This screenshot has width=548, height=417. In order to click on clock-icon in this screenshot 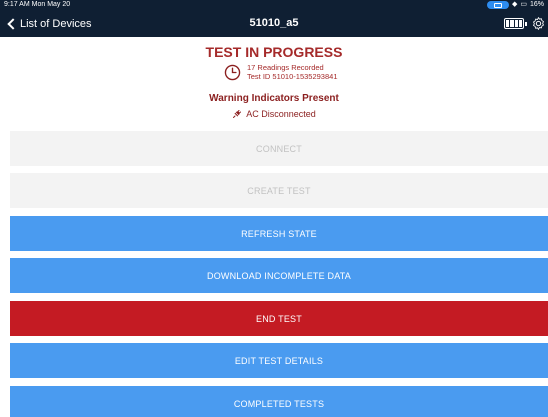, I will do `click(232, 72)`.